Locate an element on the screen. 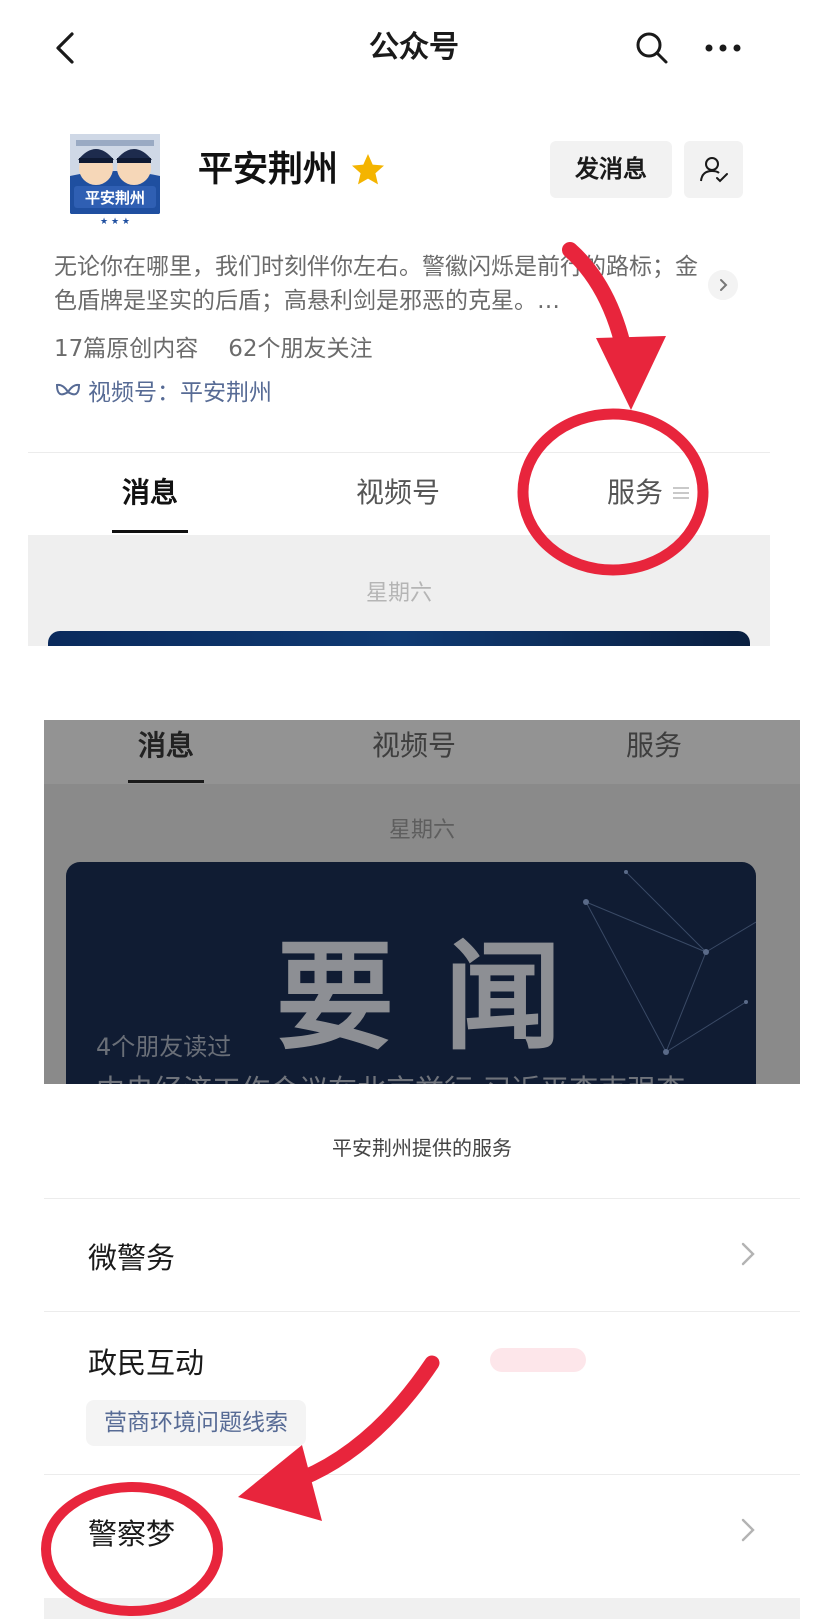 The image size is (828, 1619). service-item-jingchameng: 警察梦 is located at coordinates (422, 1530).